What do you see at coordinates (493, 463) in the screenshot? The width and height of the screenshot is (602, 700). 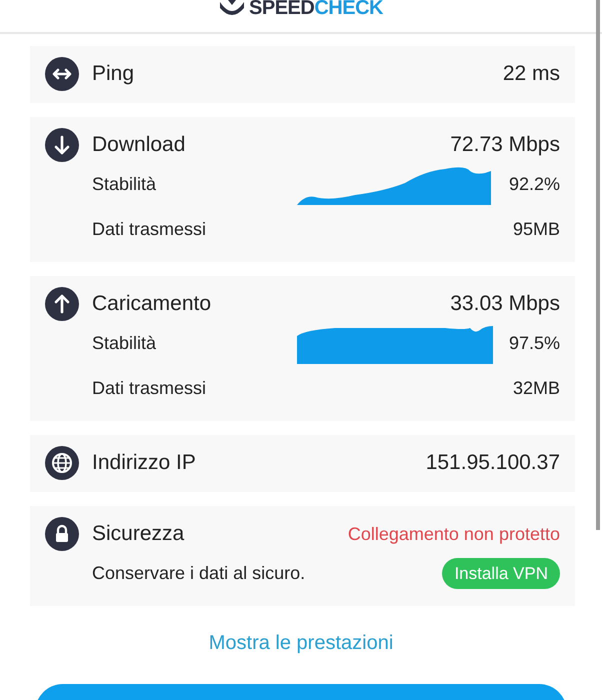 I see `metric-value: 151.95.100.37` at bounding box center [493, 463].